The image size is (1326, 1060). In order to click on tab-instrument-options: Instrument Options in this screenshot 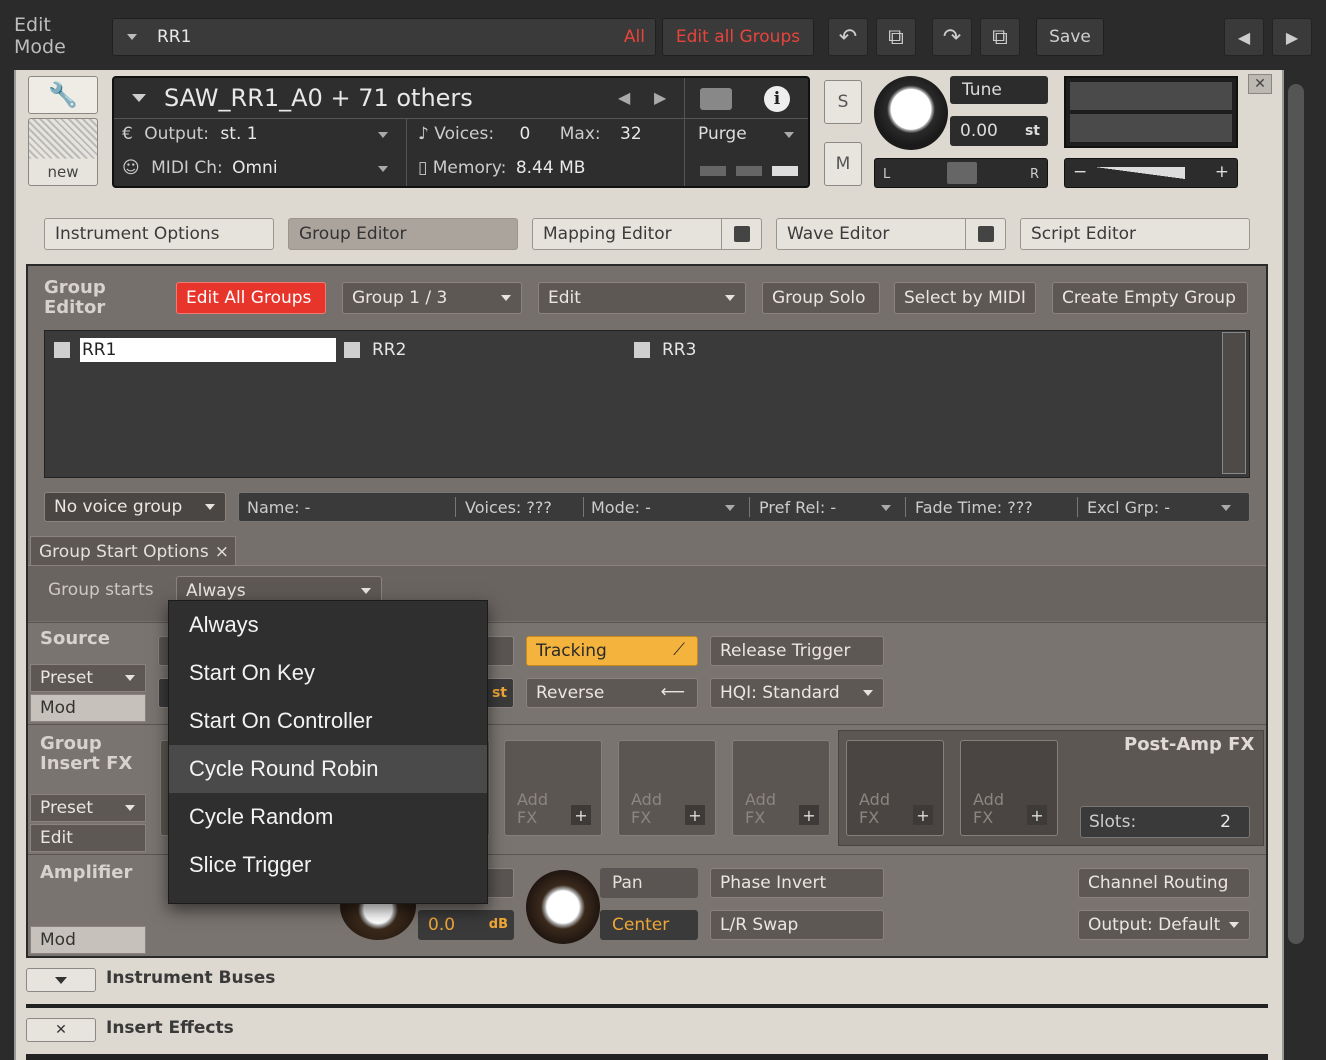, I will do `click(159, 234)`.